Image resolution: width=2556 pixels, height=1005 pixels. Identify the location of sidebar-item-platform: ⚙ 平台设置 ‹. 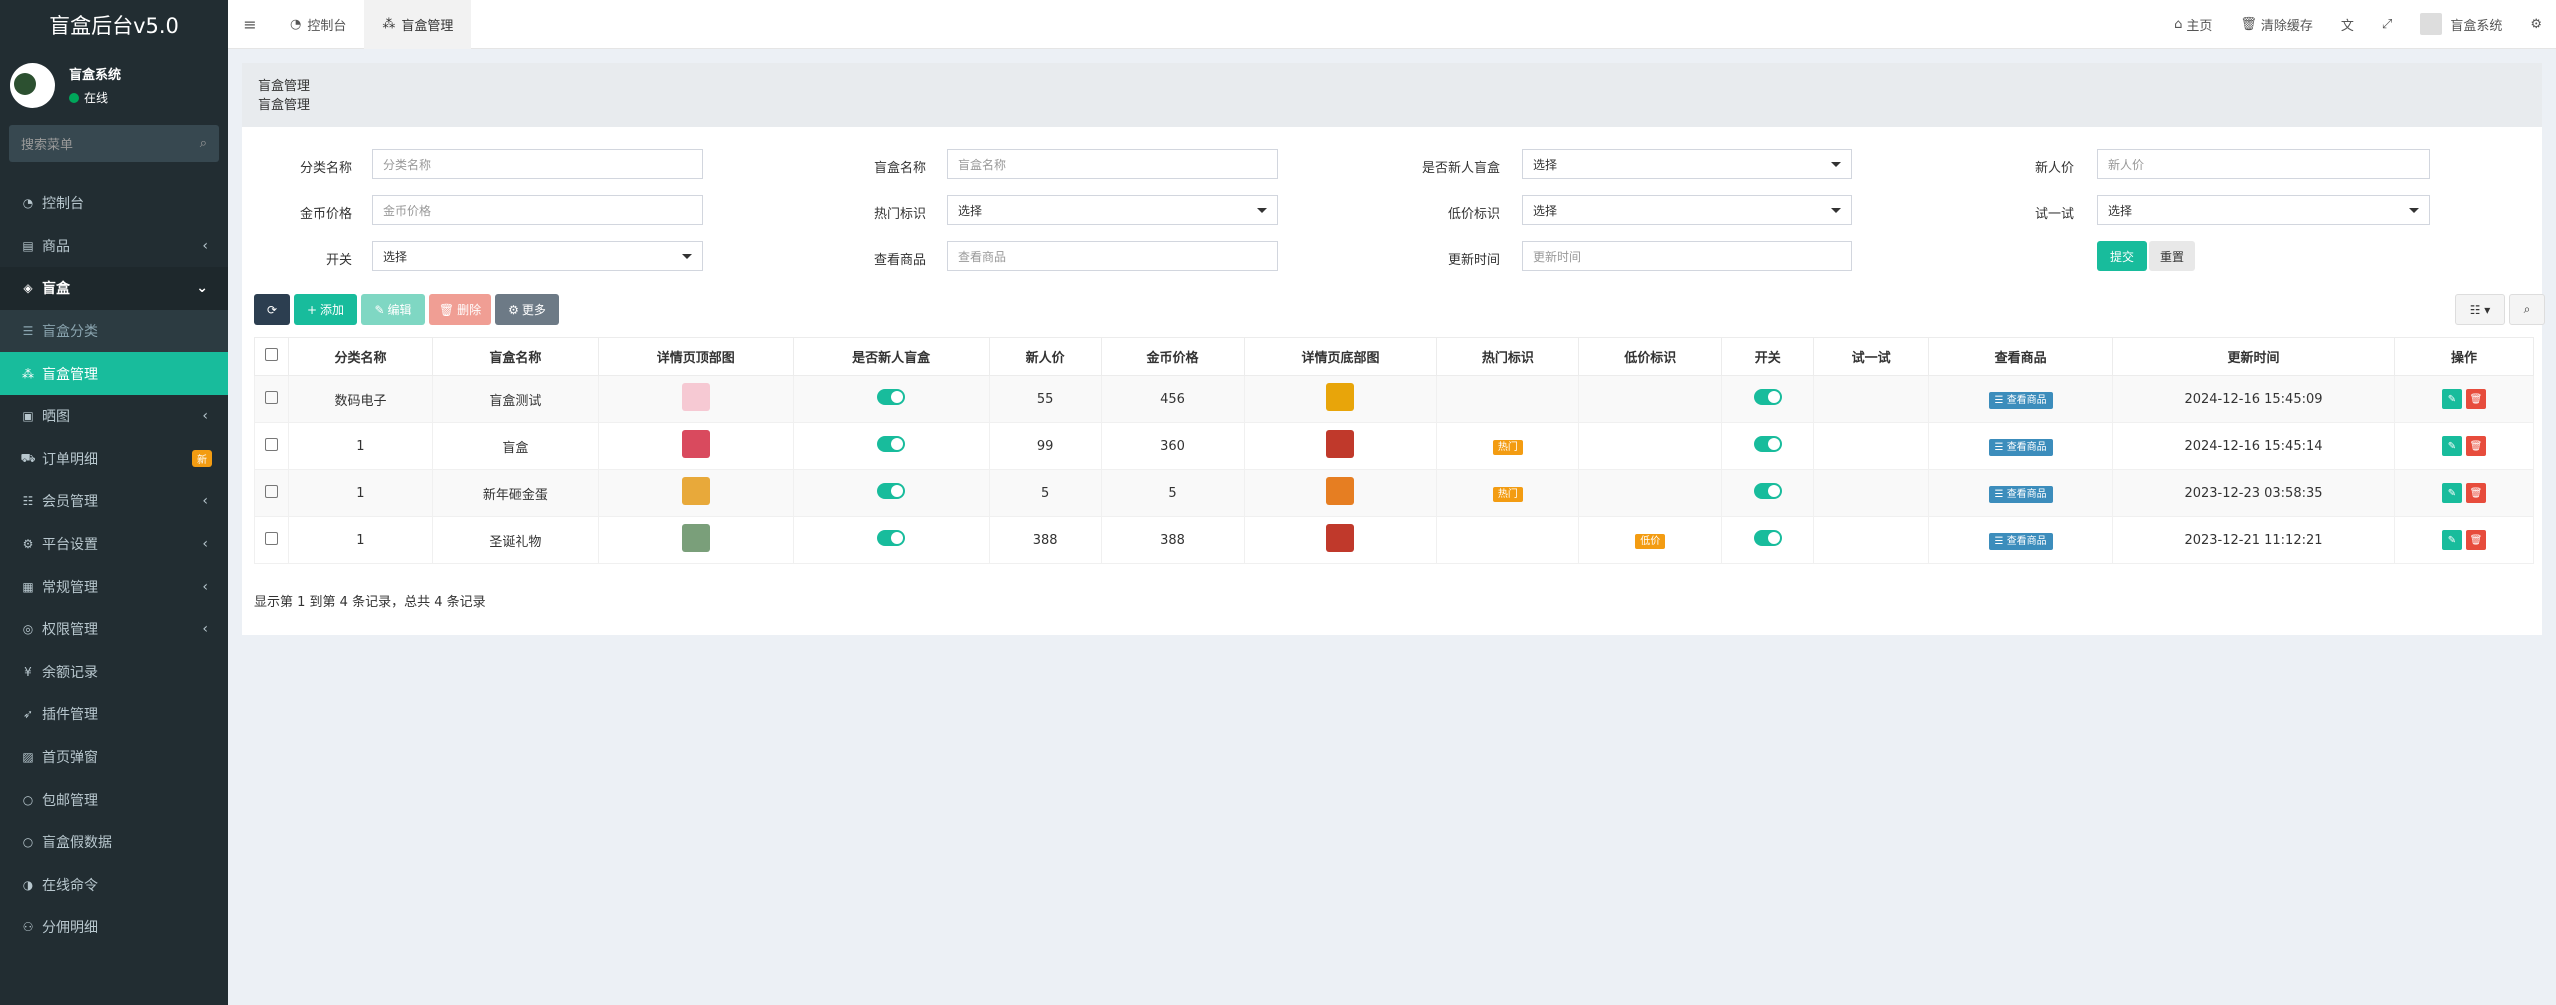
(114, 544).